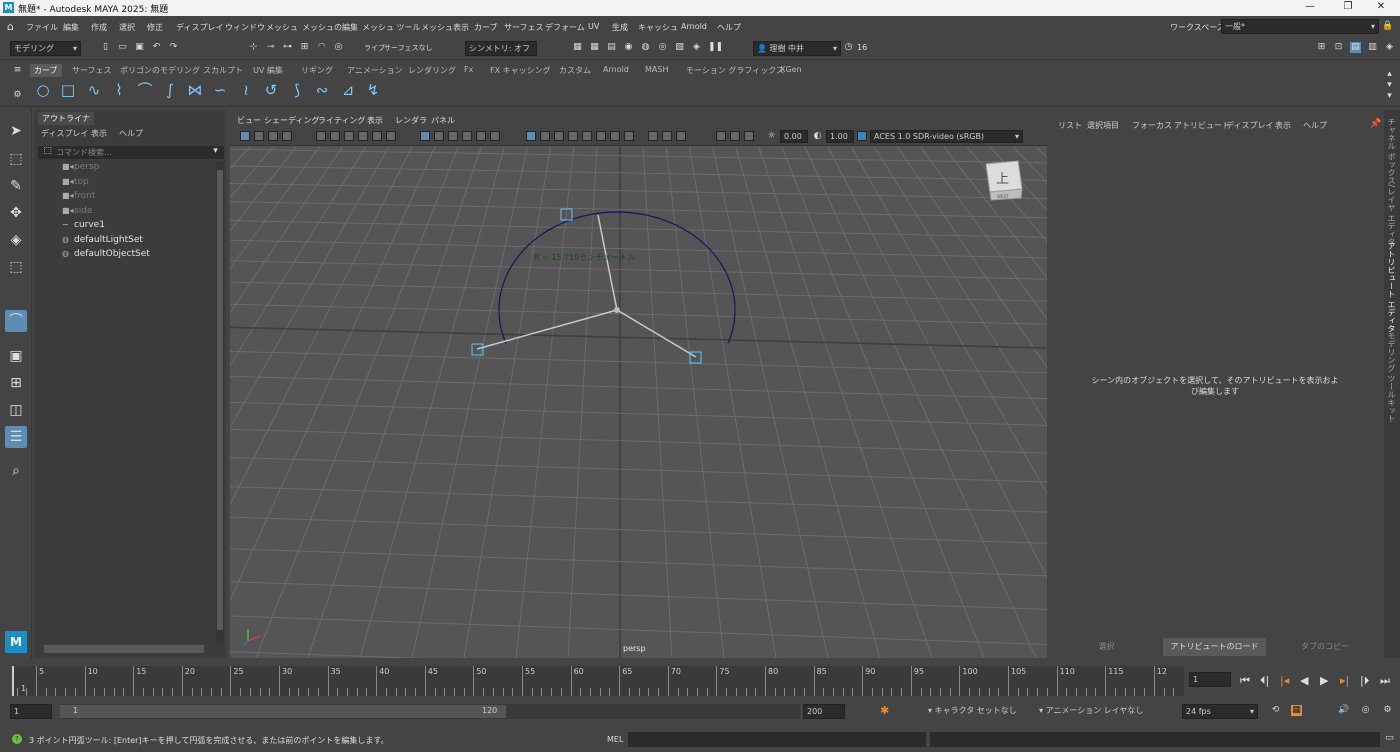 Image resolution: width=1400 pixels, height=752 pixels. I want to click on ae-copy-tab-button: タブのコピー, so click(1325, 647).